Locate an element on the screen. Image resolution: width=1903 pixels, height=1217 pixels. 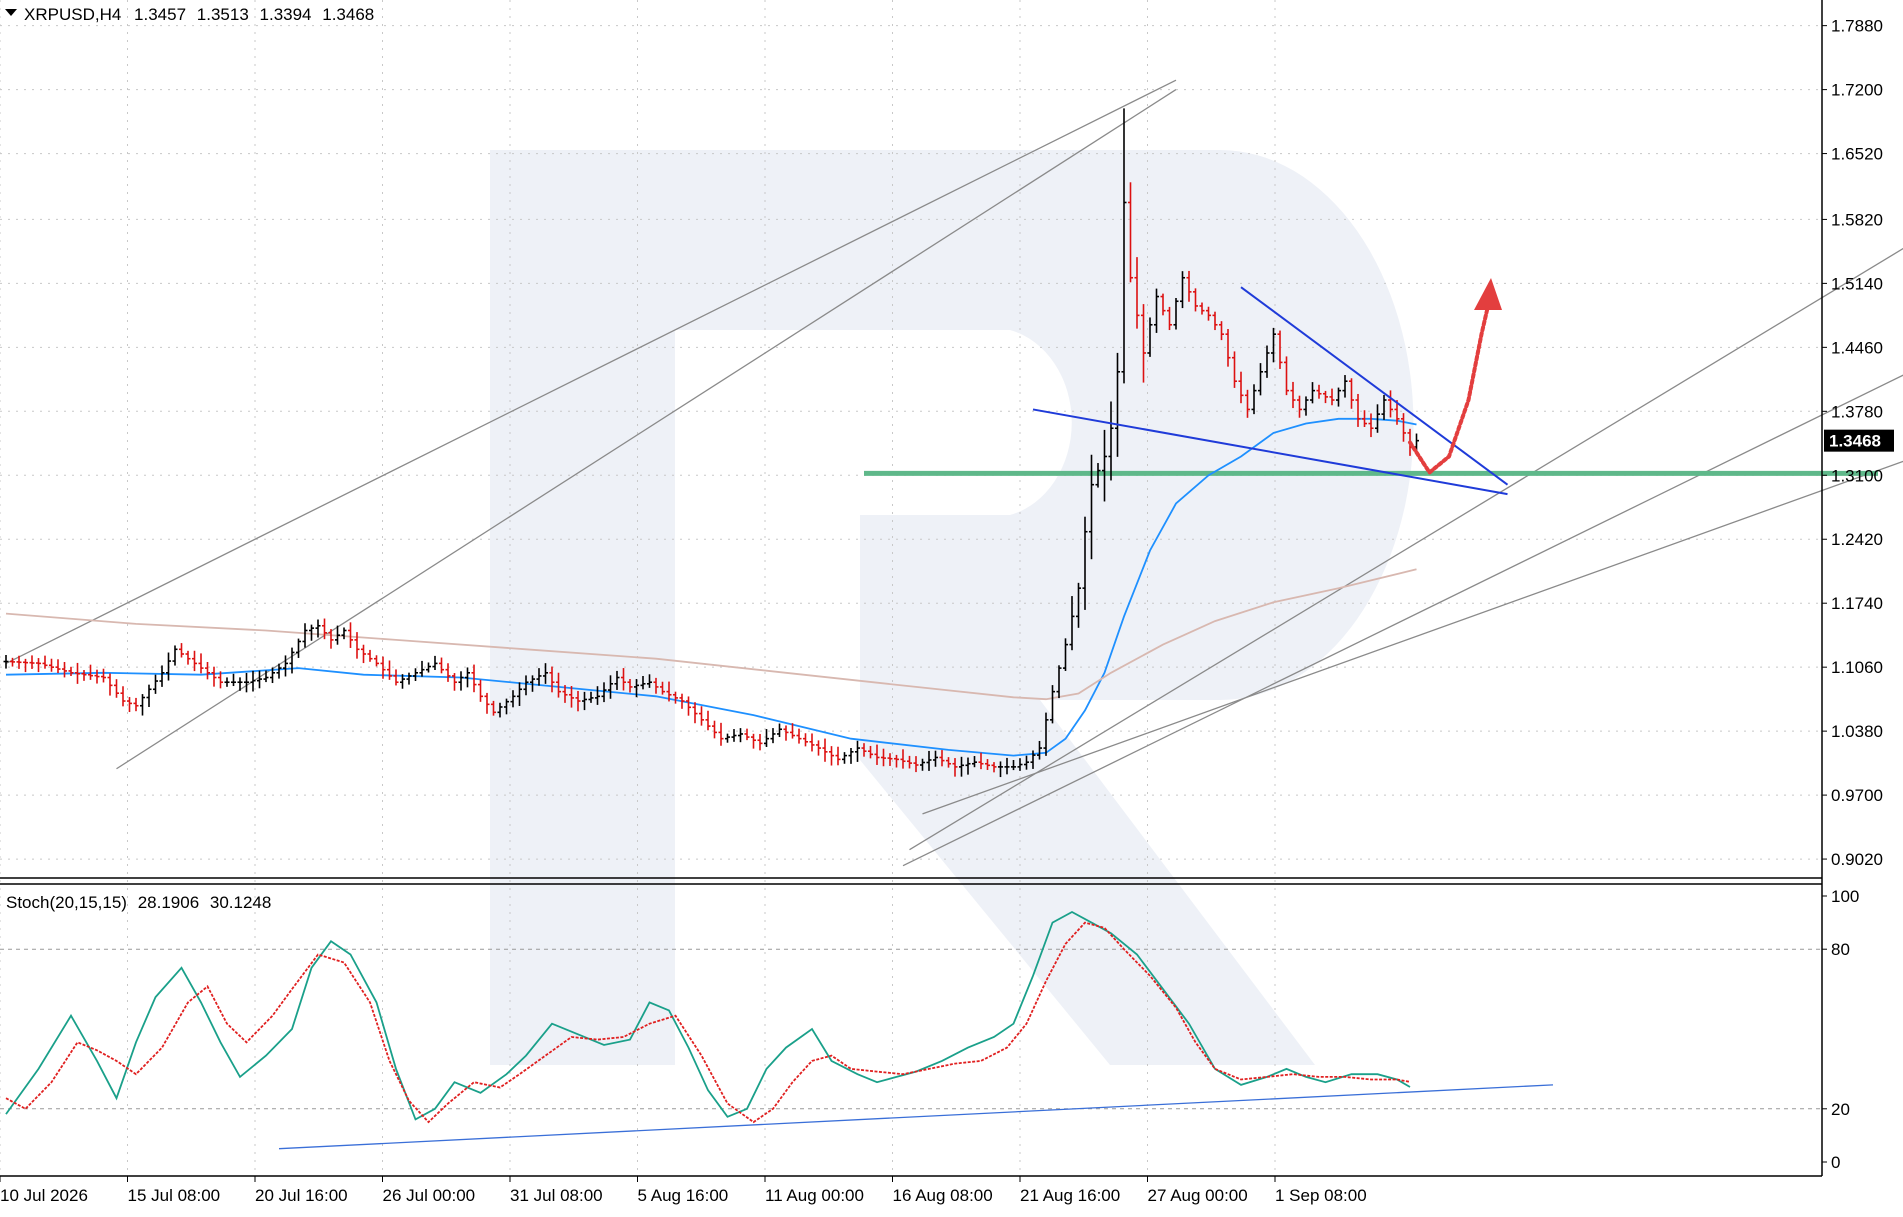
current-price-label: 1.3468 is located at coordinates (1855, 441).